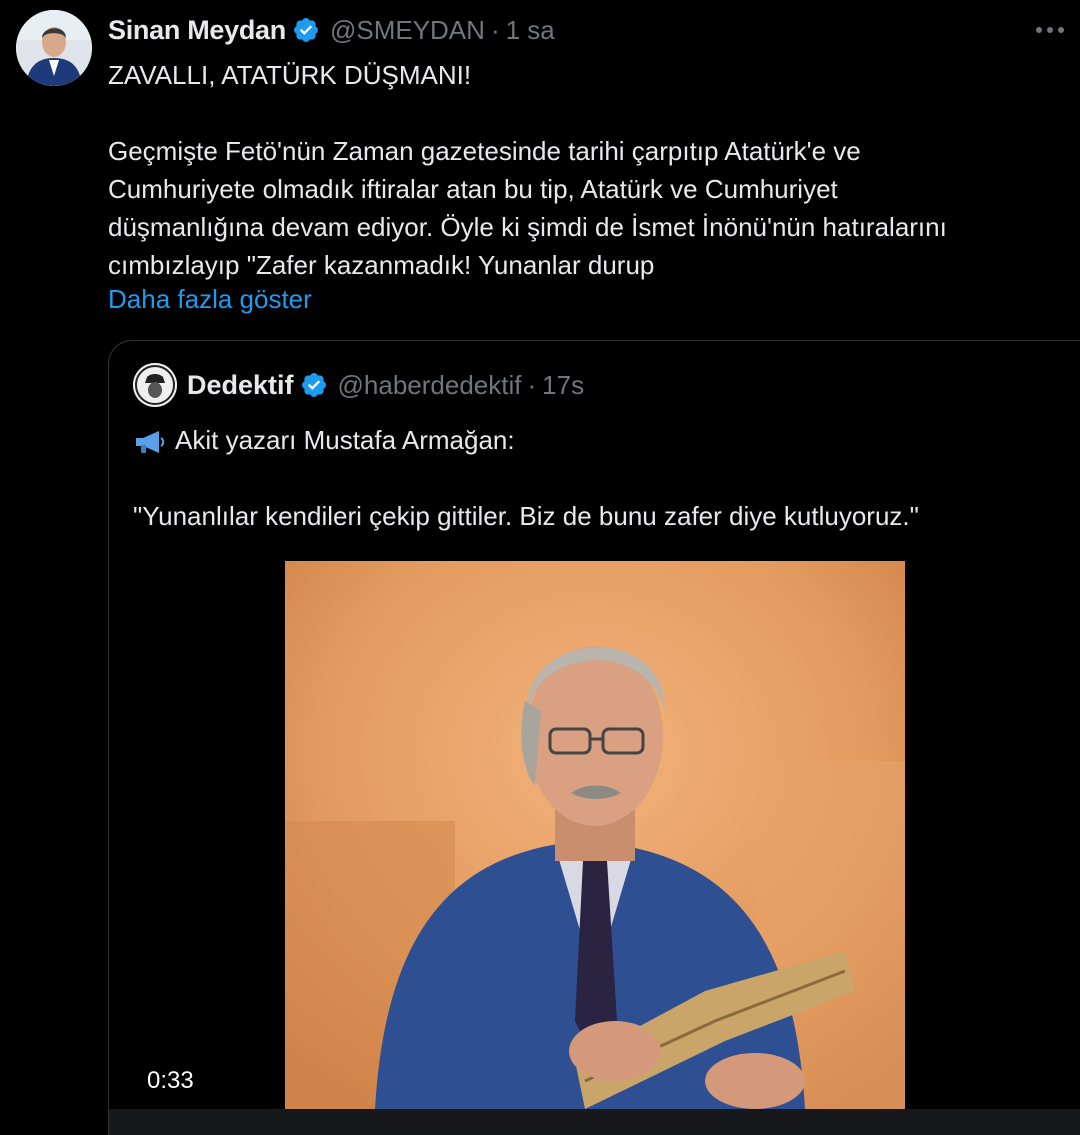 The height and width of the screenshot is (1135, 1080). What do you see at coordinates (594, 1122) in the screenshot?
I see `video-controls-bar` at bounding box center [594, 1122].